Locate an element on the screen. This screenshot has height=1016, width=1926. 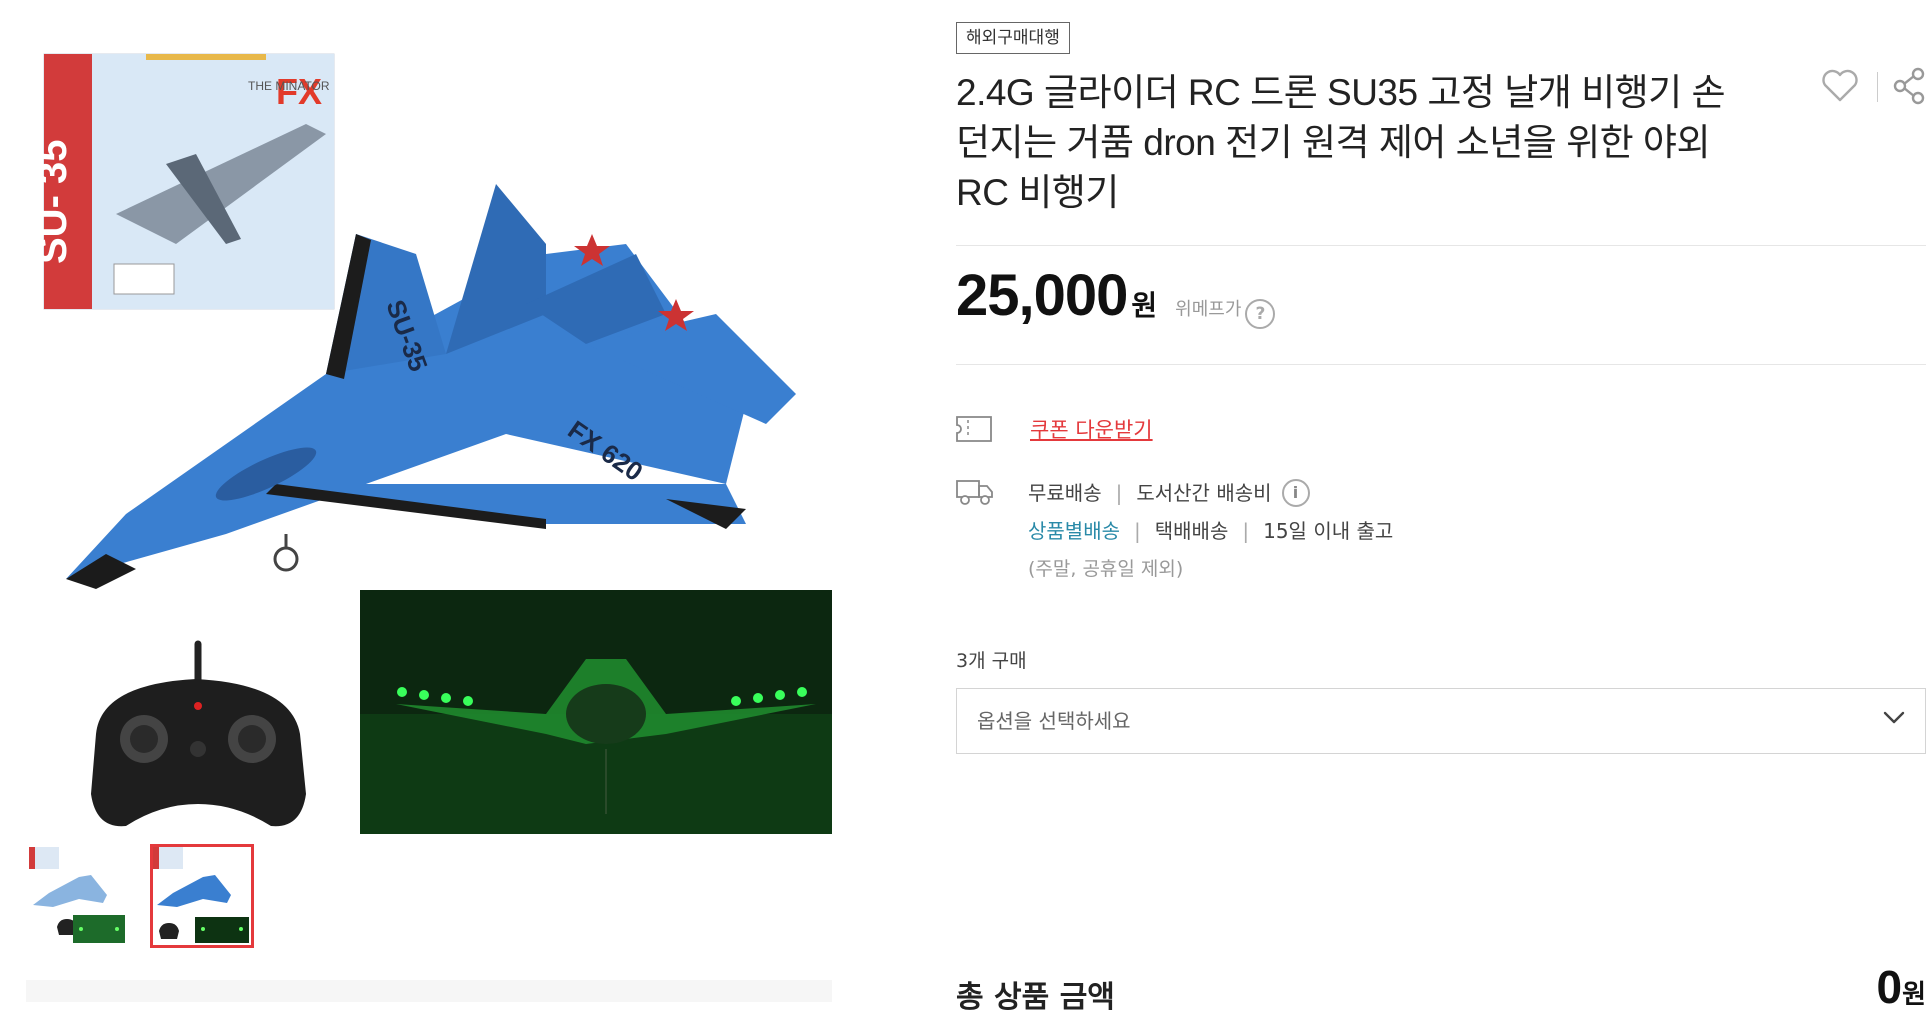
night-flight-image is located at coordinates (596, 712).